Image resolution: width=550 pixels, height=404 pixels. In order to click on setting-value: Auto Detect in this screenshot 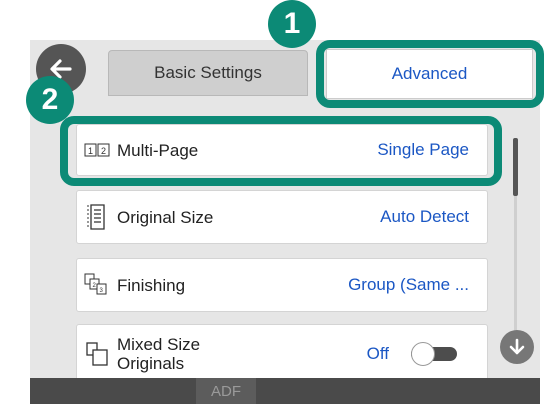, I will do `click(424, 216)`.